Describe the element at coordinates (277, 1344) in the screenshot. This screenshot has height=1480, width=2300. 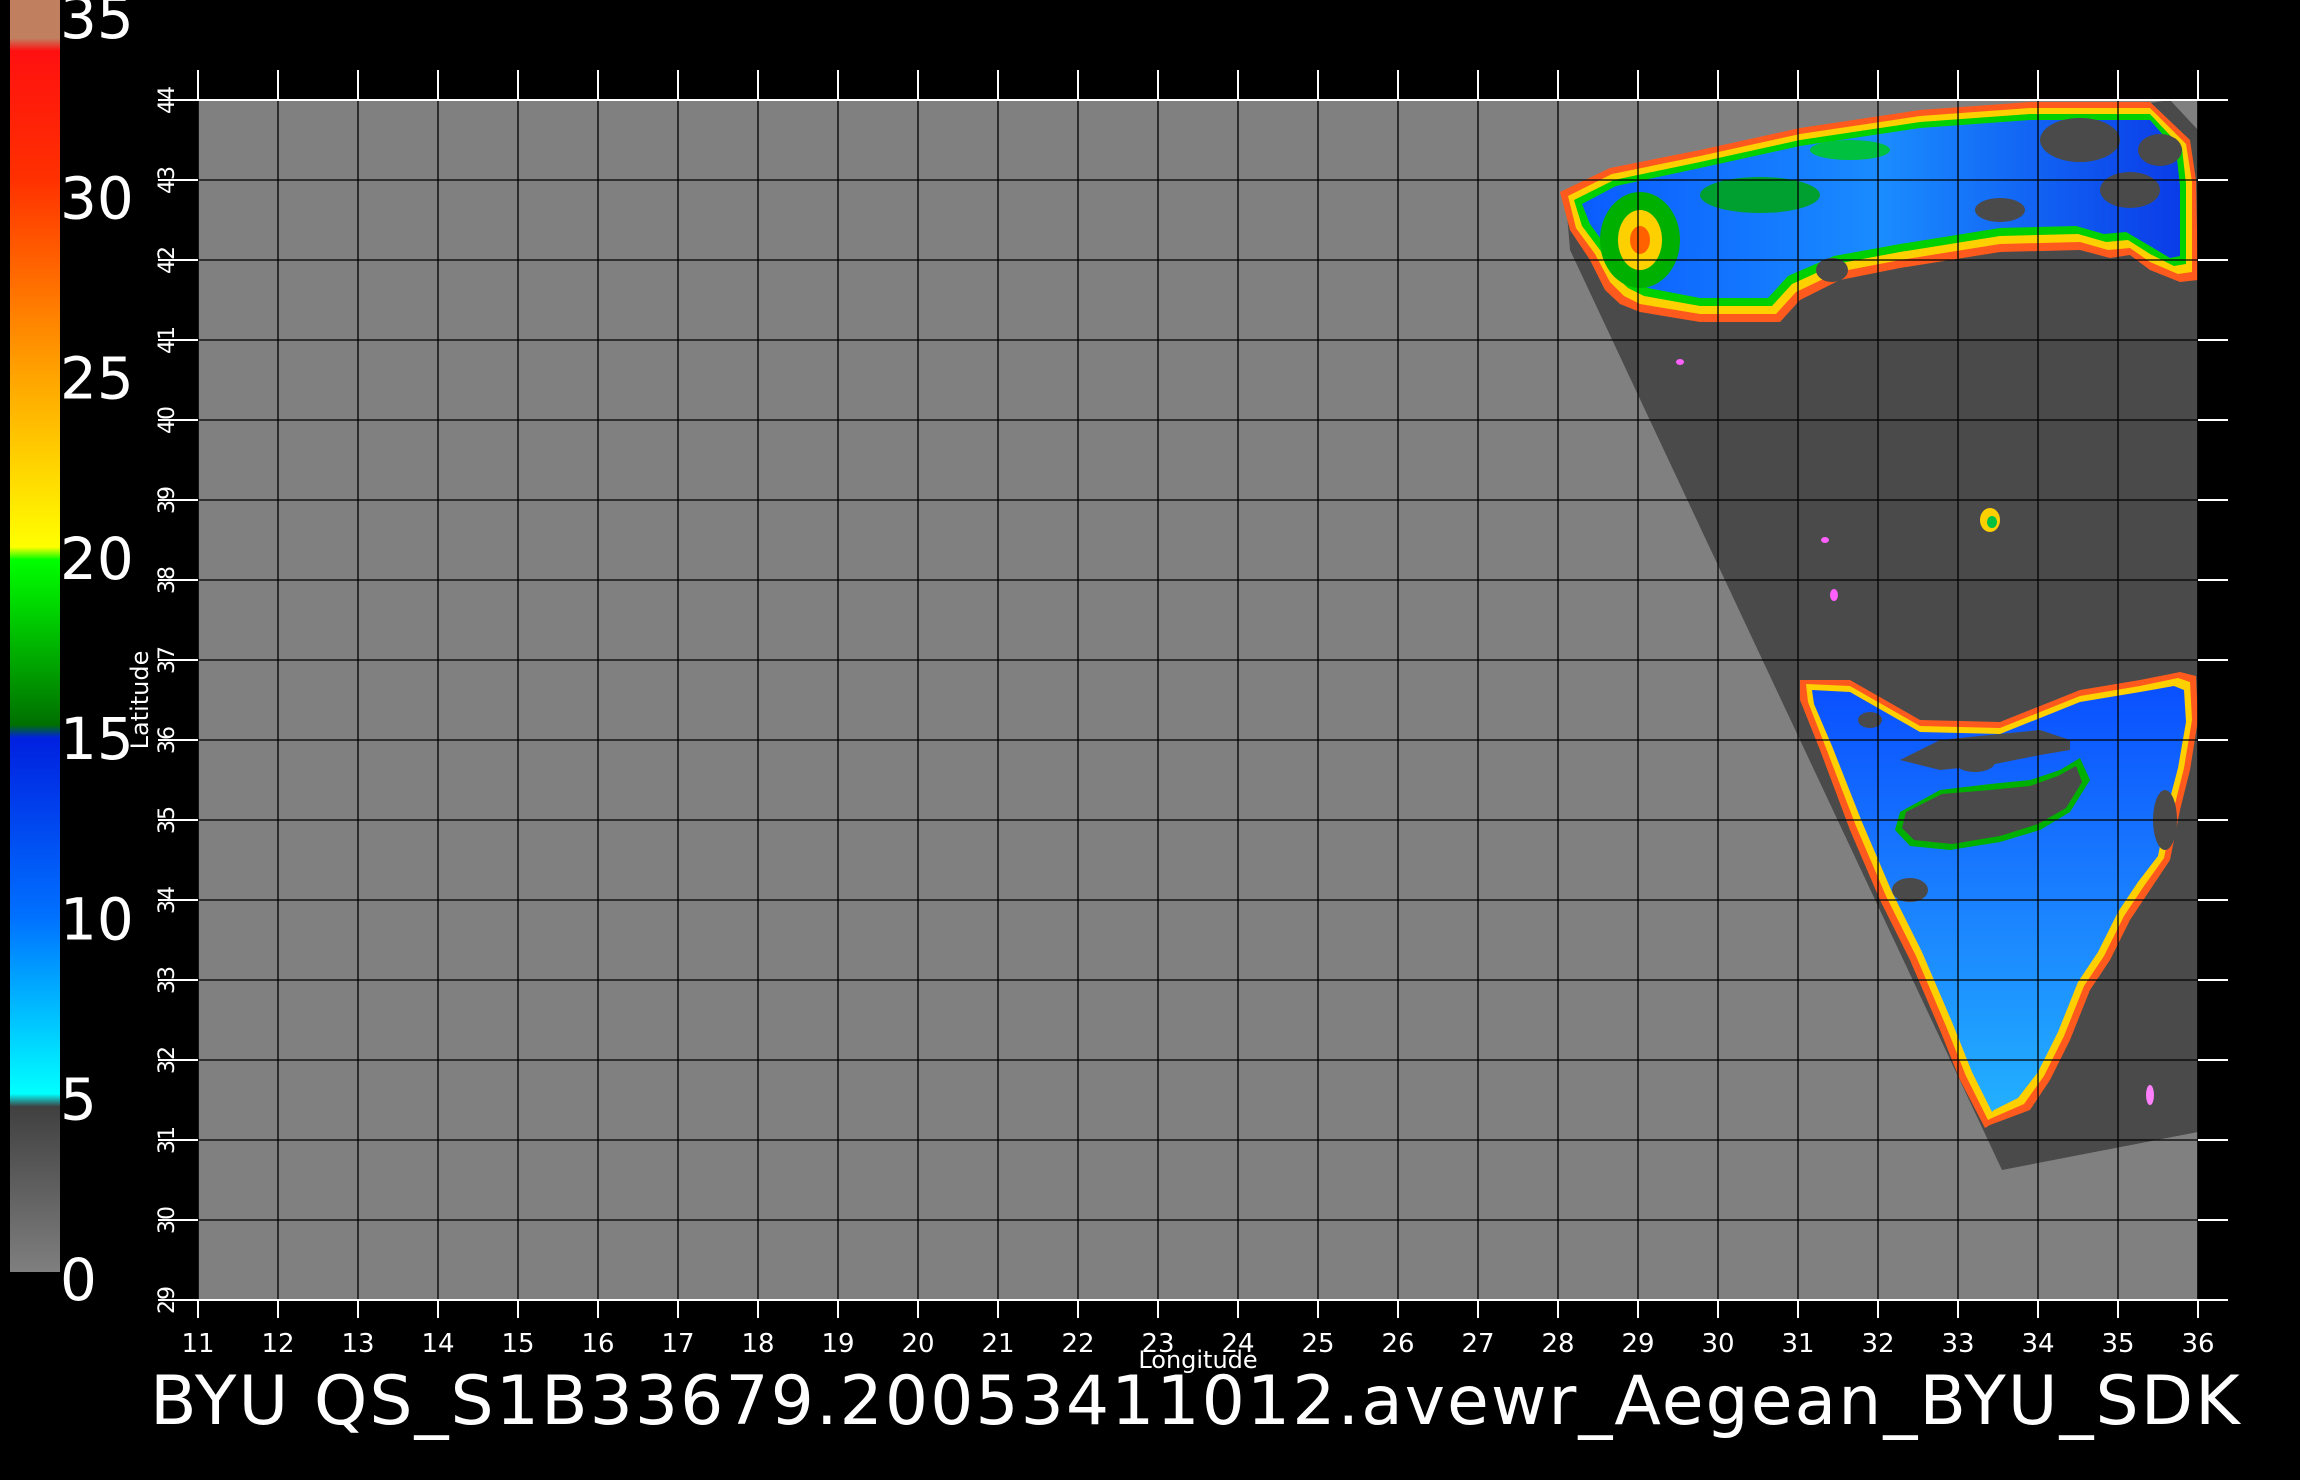
I see `lon-tick-label: 12` at that location.